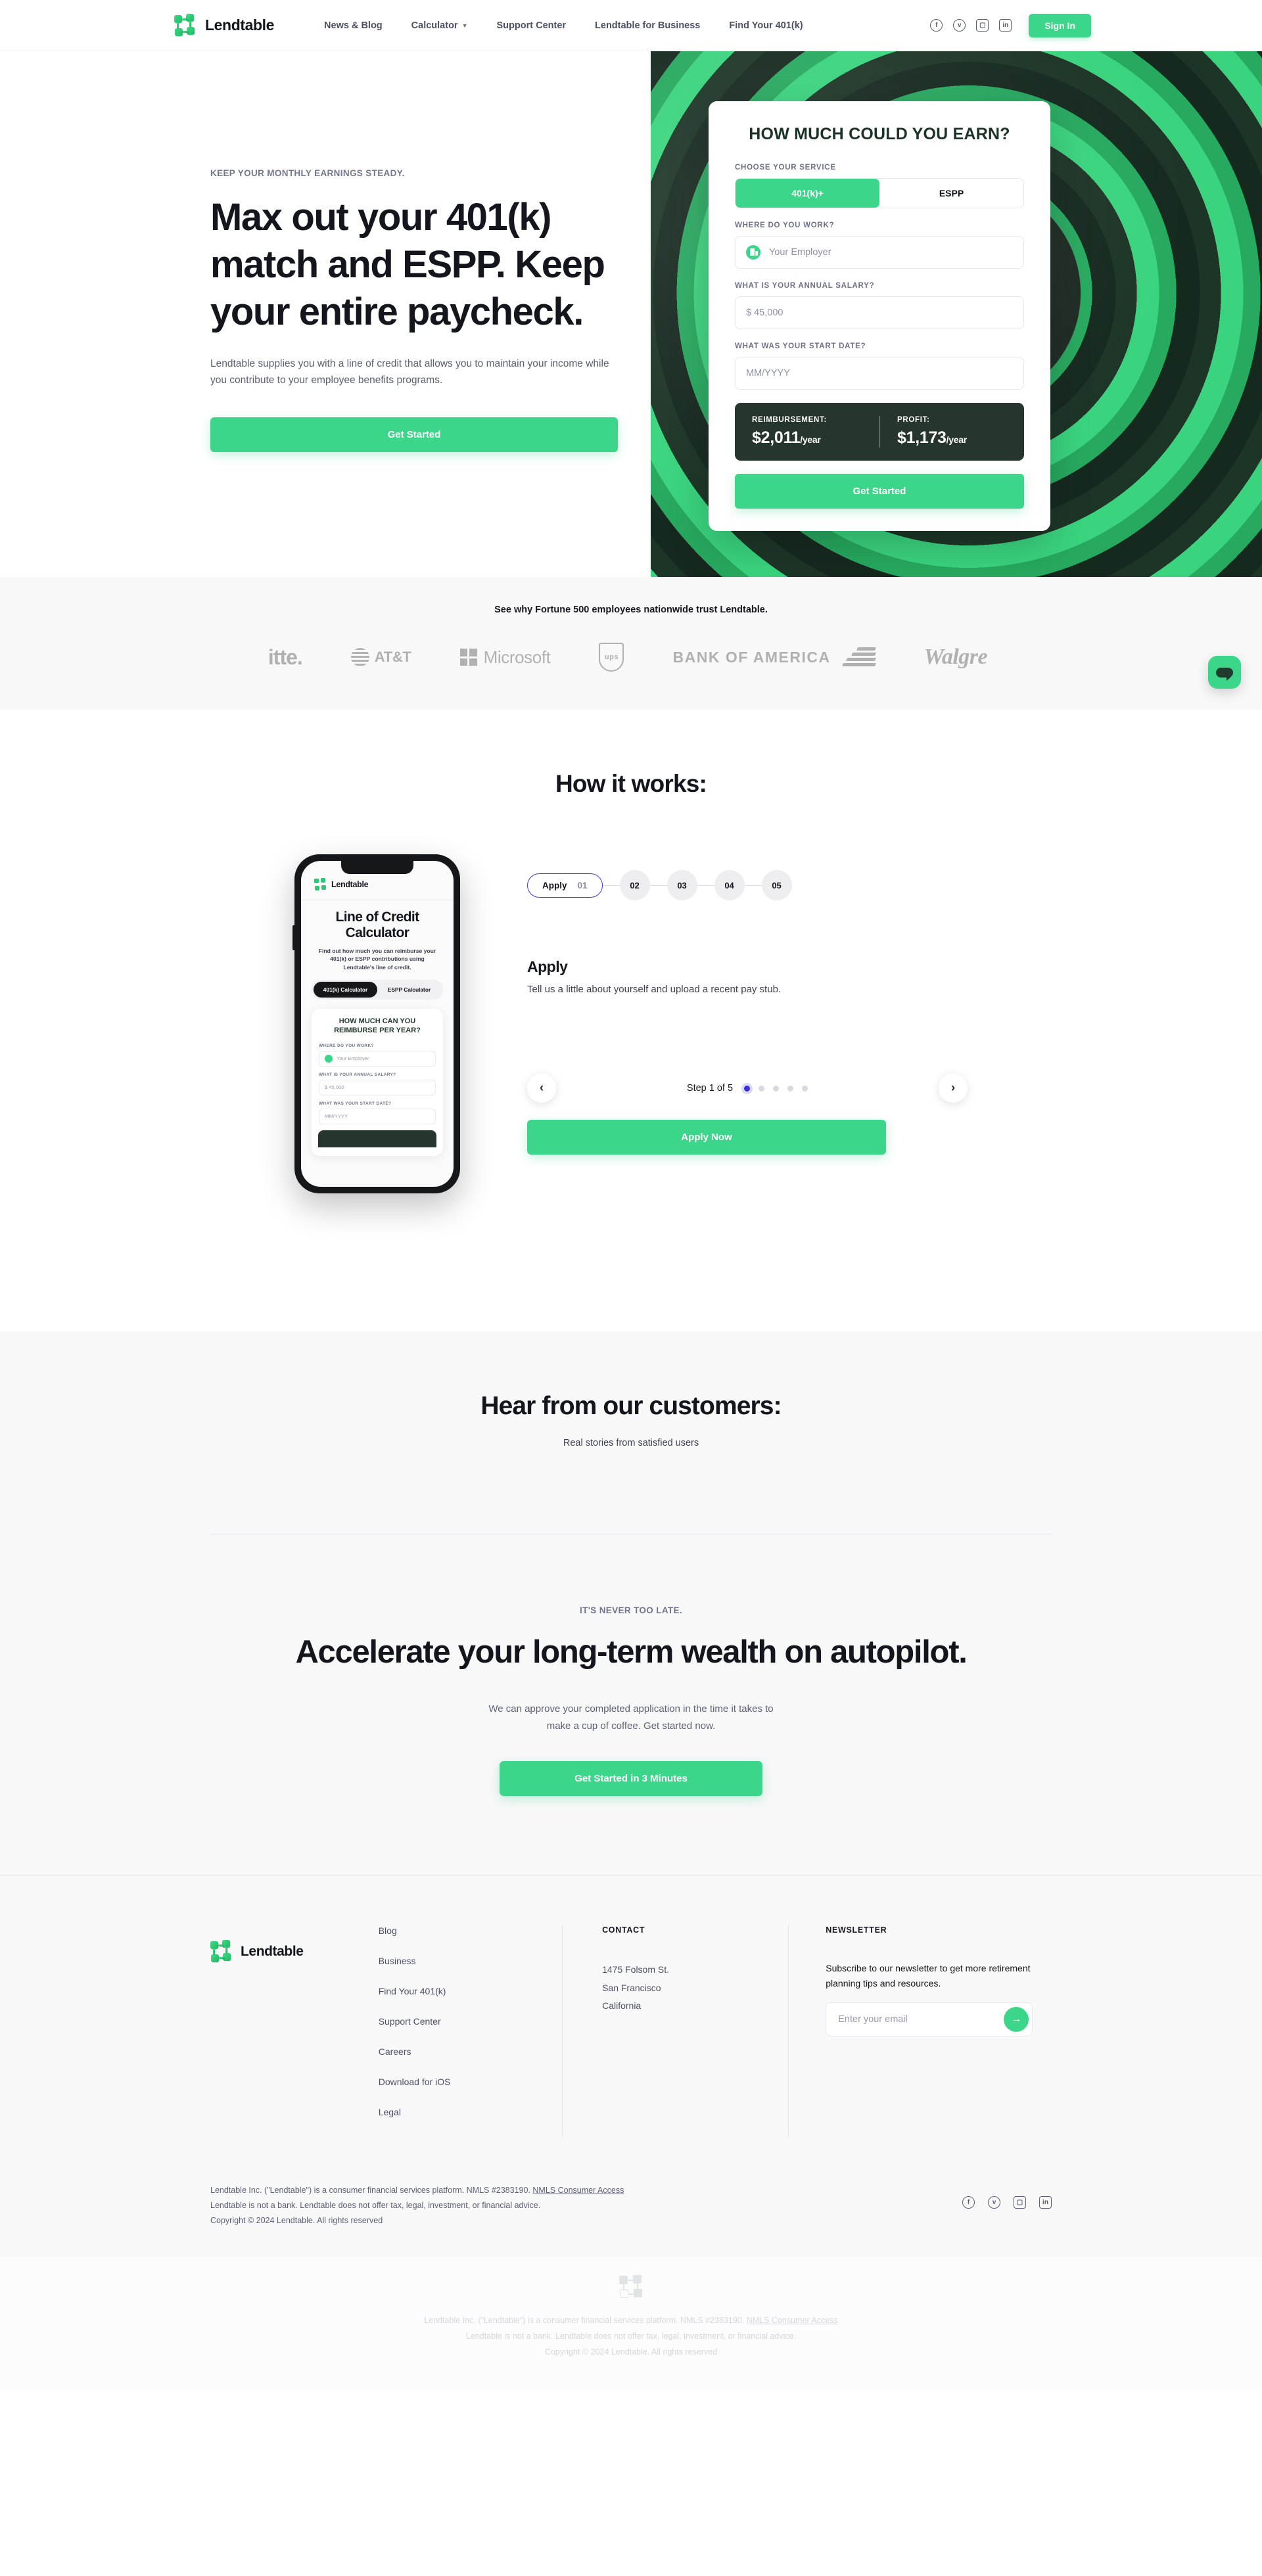 This screenshot has width=1262, height=2576. I want to click on footer-brand: Lendtable, so click(294, 1952).